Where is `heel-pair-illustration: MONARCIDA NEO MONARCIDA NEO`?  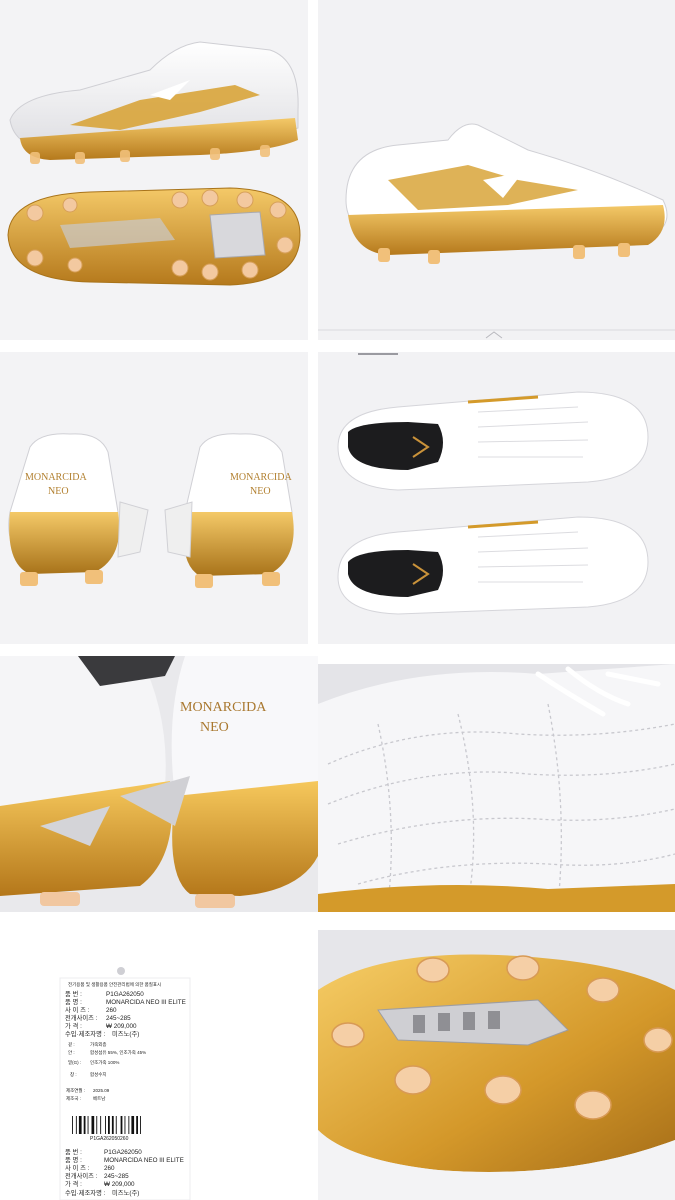 heel-pair-illustration: MONARCIDA NEO MONARCIDA NEO is located at coordinates (151, 510).